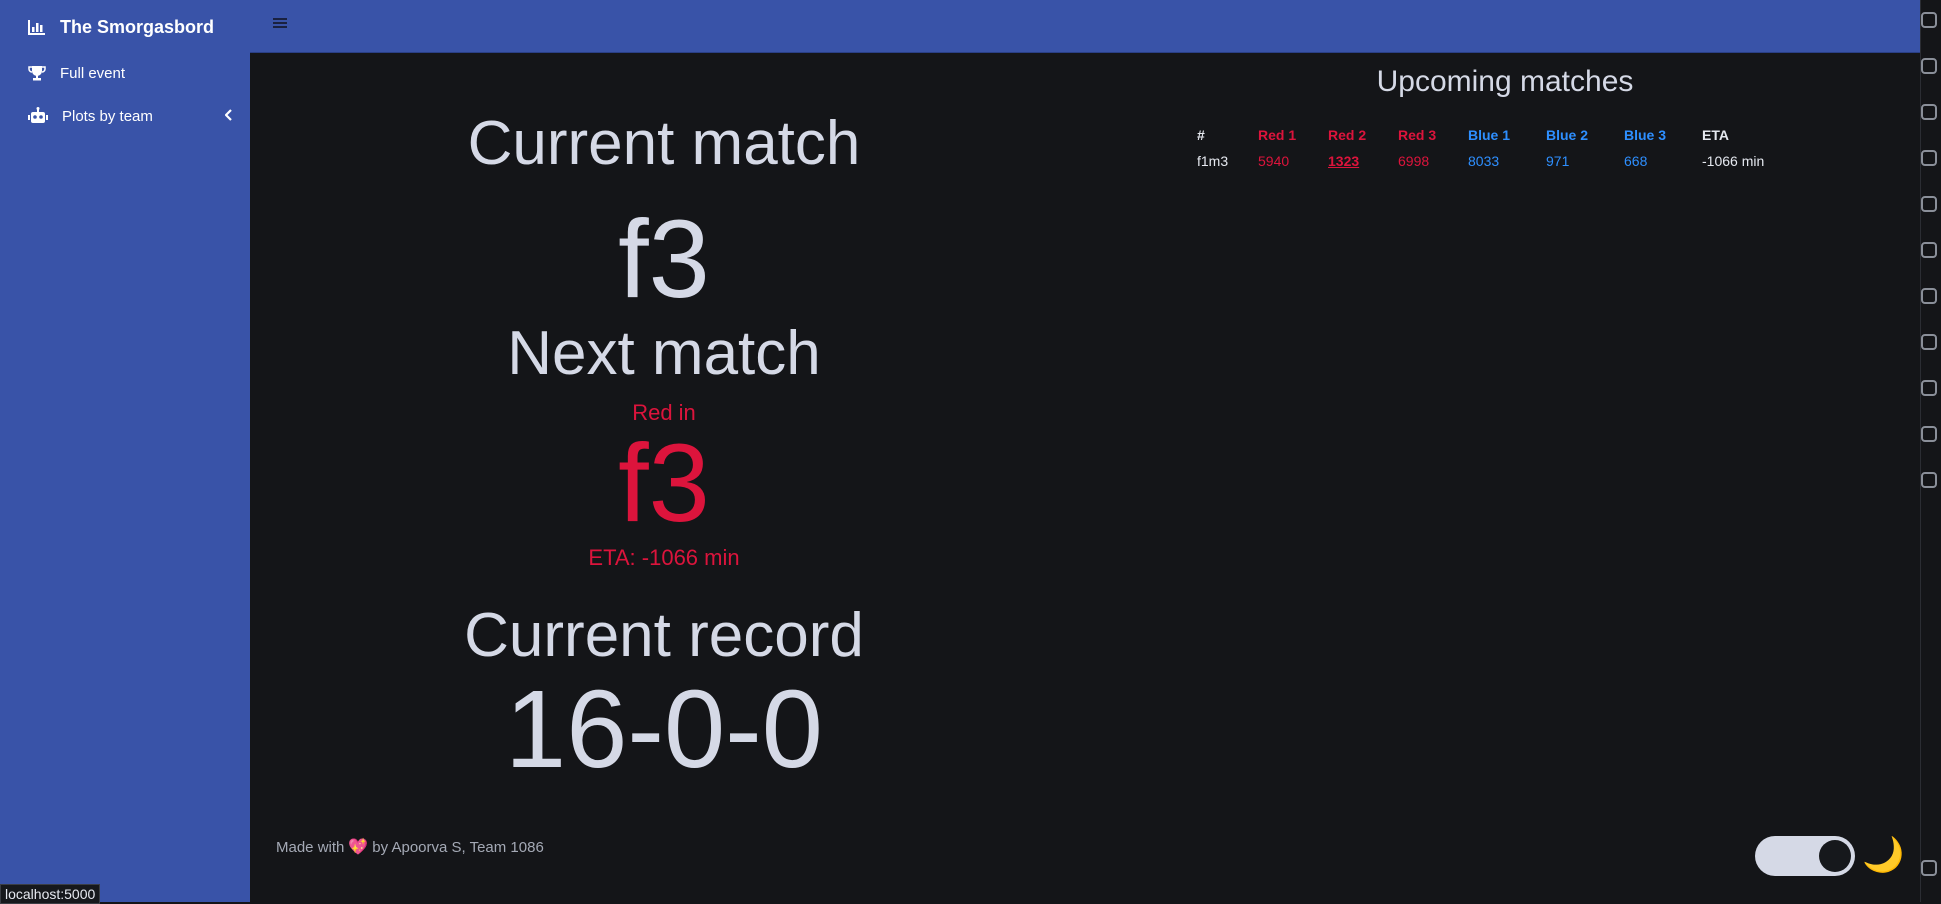 The width and height of the screenshot is (1941, 904). Describe the element at coordinates (125, 451) in the screenshot. I see `sidebar: The Smorgasbord Full event Plots by team` at that location.